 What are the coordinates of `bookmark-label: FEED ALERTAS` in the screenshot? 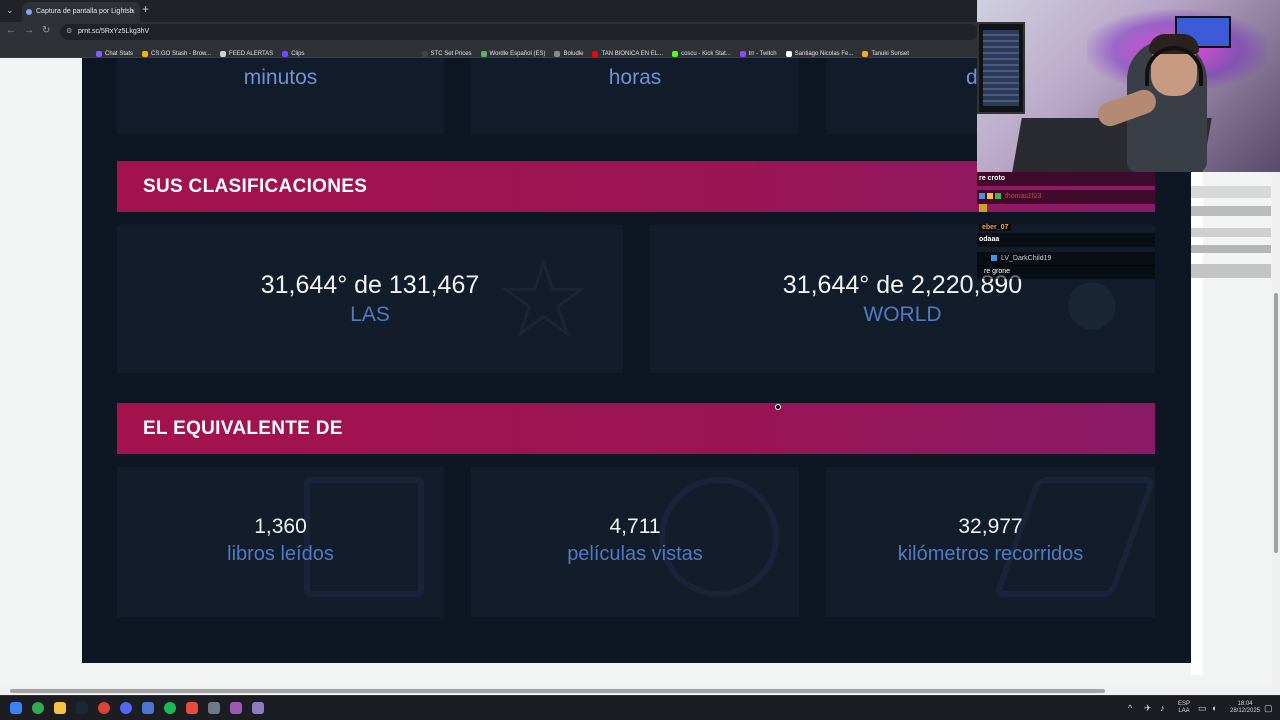 It's located at (251, 54).